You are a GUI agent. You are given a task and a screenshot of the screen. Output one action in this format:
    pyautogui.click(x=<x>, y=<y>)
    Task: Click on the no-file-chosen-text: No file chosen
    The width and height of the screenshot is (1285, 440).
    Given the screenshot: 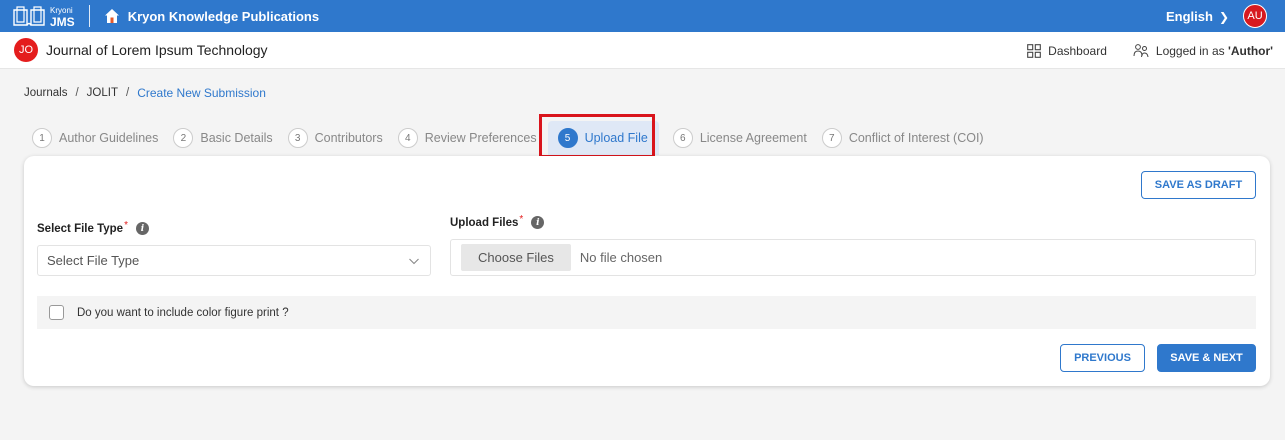 What is the action you would take?
    pyautogui.click(x=621, y=257)
    